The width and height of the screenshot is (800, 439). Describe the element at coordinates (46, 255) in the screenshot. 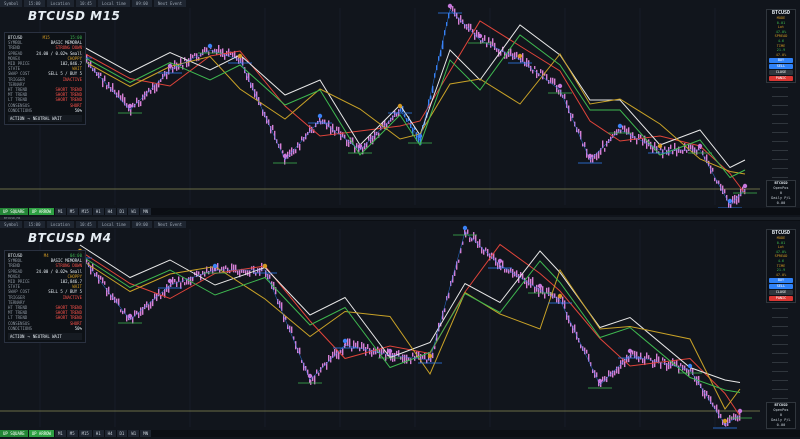

I see `panel-header-item: M4` at that location.